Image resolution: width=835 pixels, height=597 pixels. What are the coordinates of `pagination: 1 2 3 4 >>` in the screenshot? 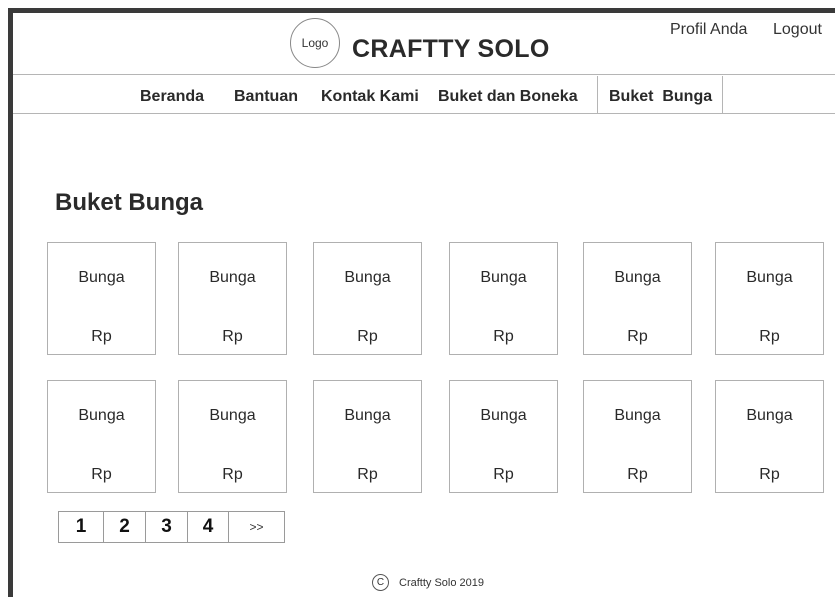 It's located at (171, 527).